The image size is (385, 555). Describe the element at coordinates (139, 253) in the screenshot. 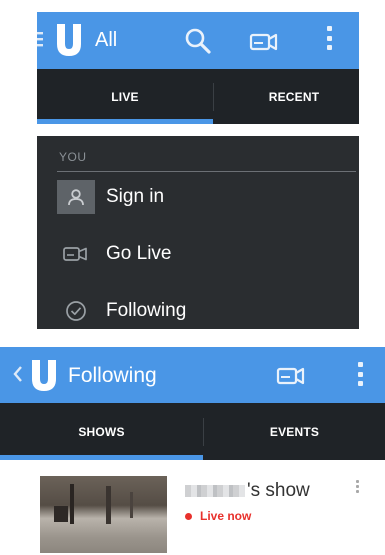

I see `drawer-item-label: Go Live` at that location.